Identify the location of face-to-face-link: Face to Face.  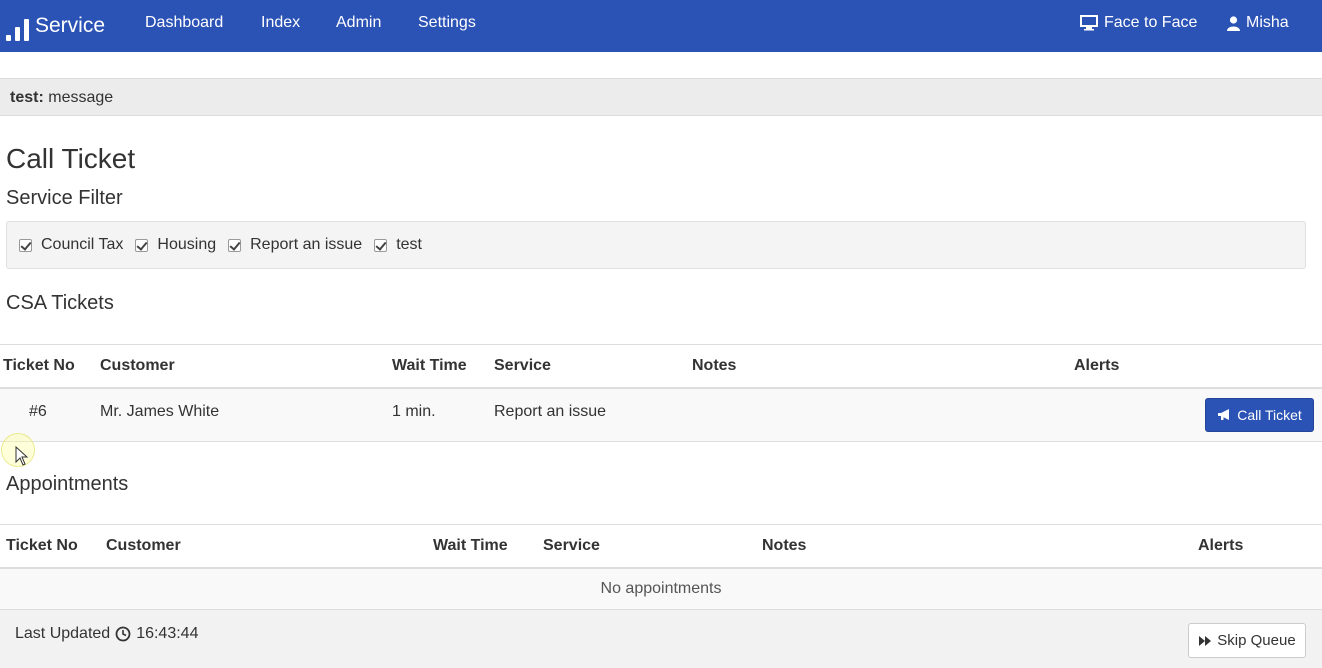
(1138, 23).